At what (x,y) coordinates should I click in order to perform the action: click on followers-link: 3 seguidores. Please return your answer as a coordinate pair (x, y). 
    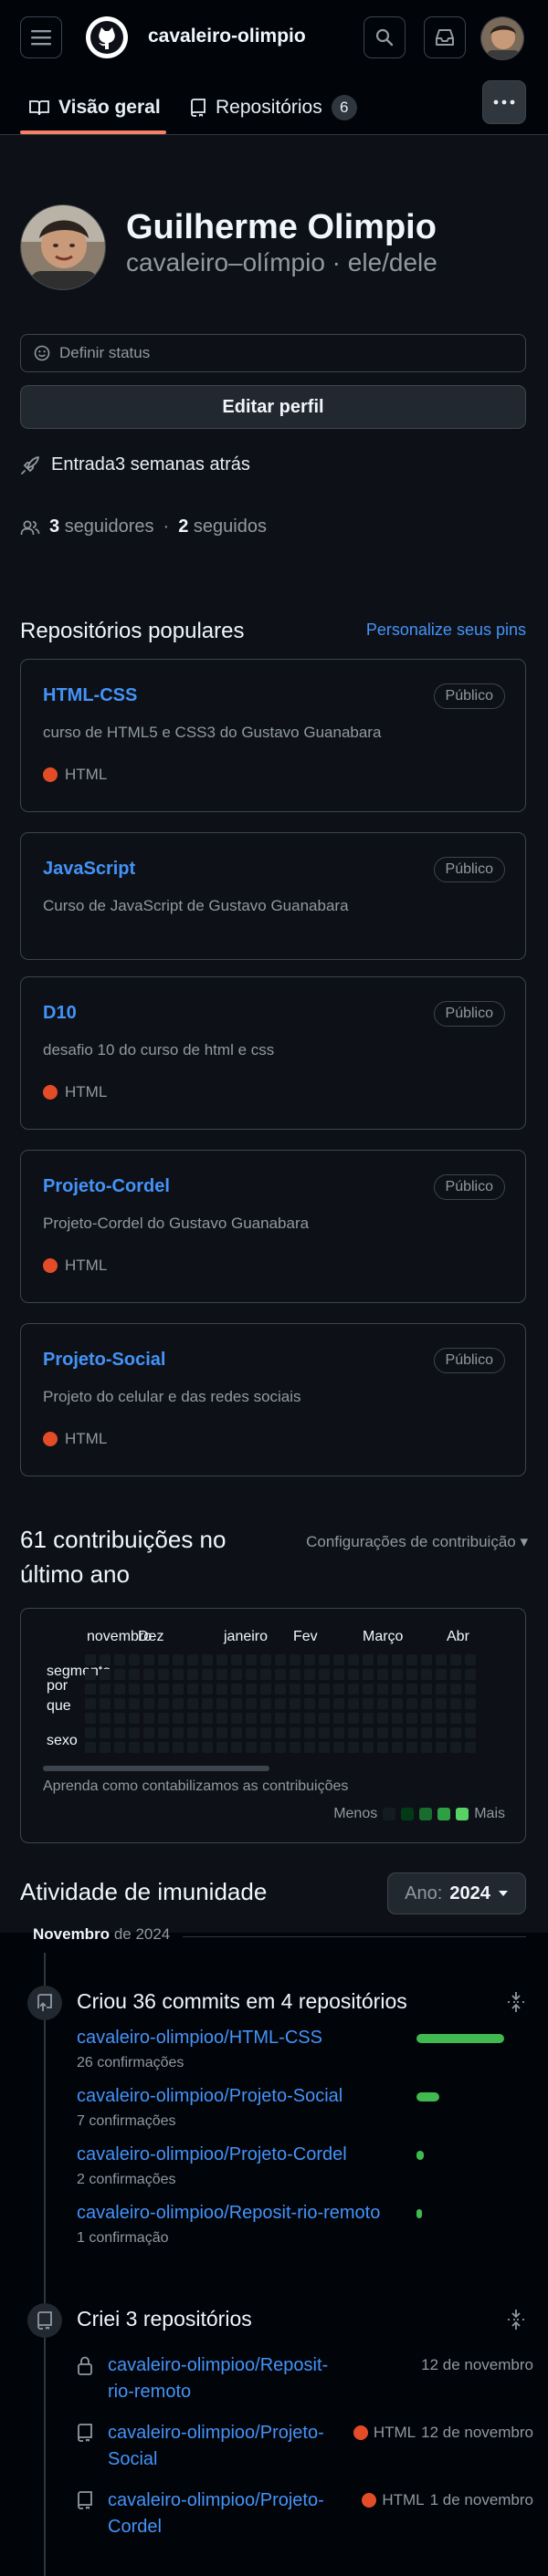
    Looking at the image, I should click on (101, 526).